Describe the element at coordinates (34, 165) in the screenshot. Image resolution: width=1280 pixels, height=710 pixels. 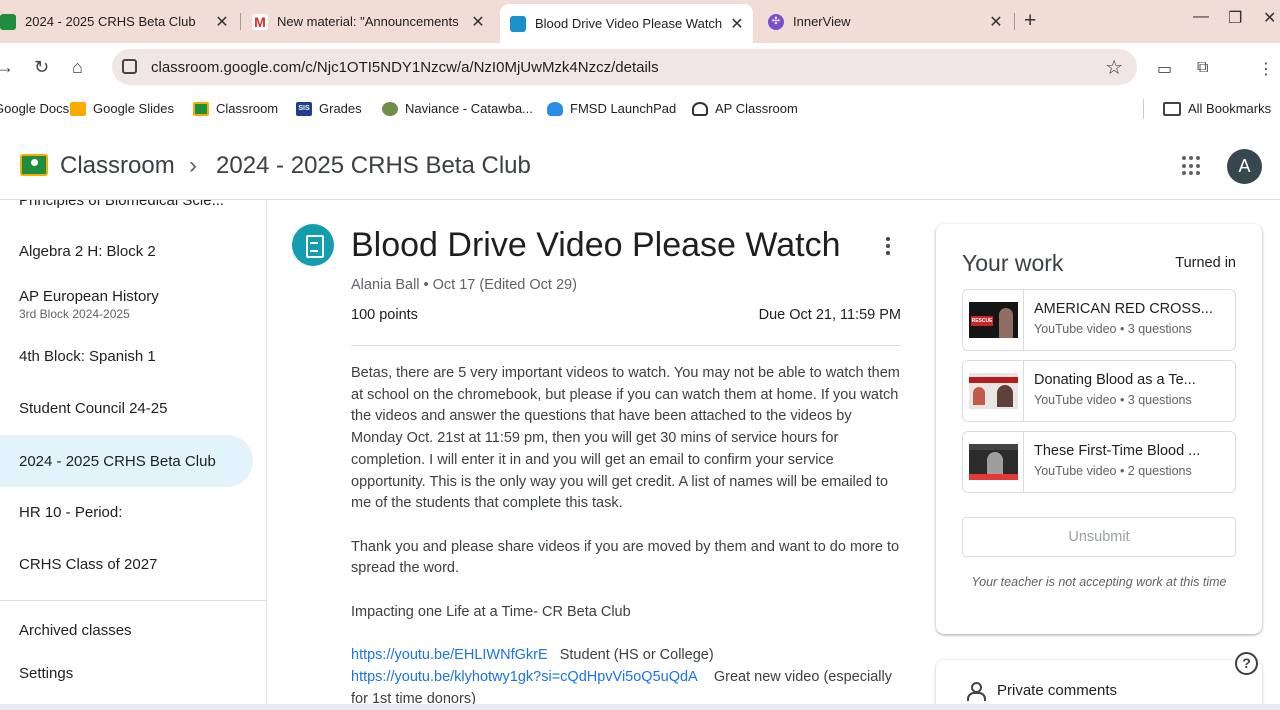
I see `classroom-logo-icon` at that location.